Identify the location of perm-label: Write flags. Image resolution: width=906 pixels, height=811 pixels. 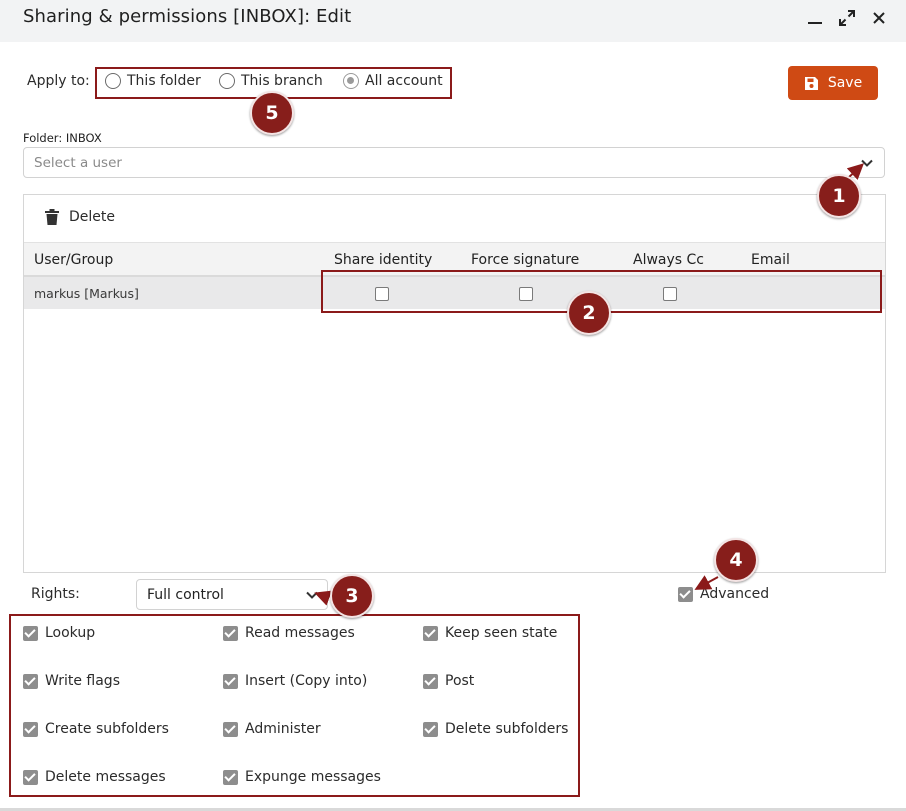
(82, 681).